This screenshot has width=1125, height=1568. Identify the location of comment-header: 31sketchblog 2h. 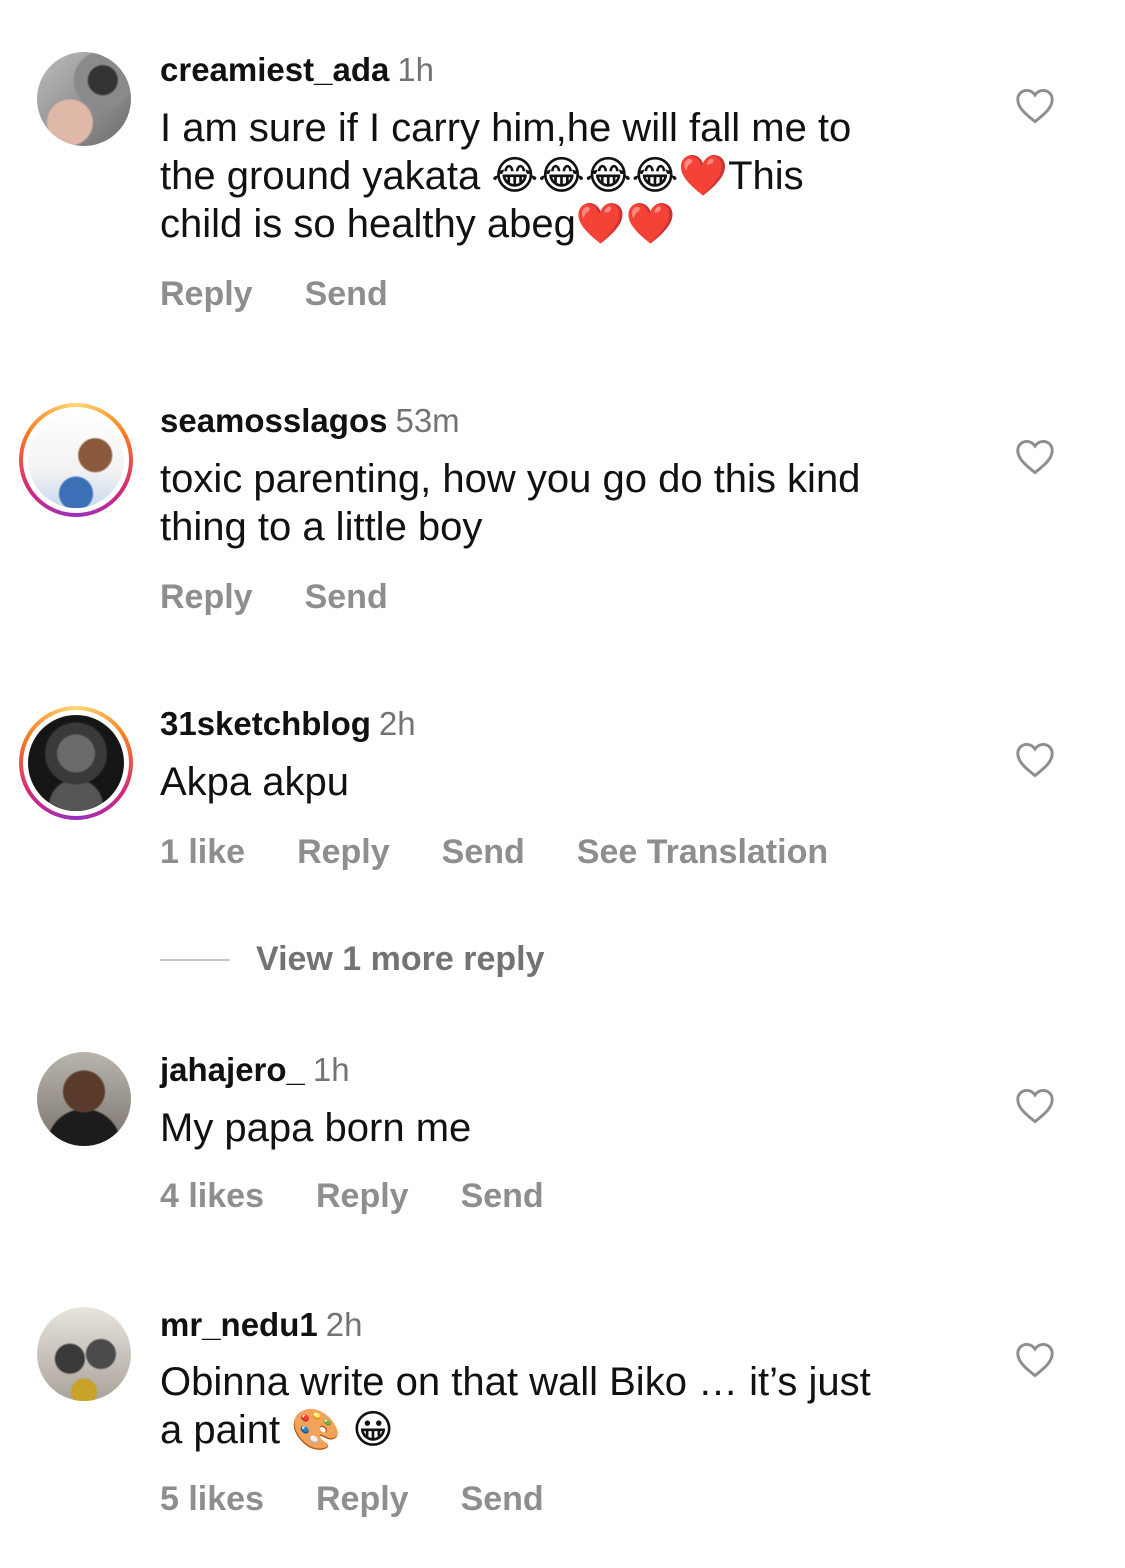
(288, 724).